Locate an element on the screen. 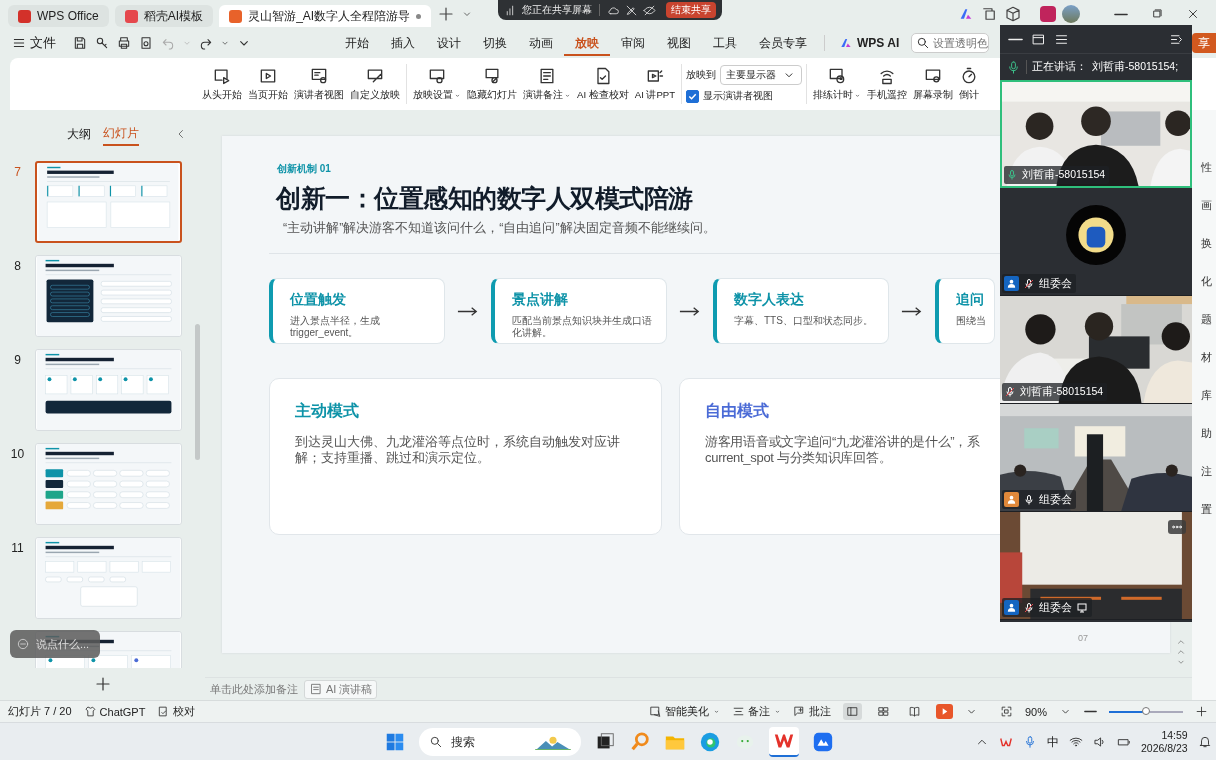  ribbon-tab: 插入 is located at coordinates (403, 43).